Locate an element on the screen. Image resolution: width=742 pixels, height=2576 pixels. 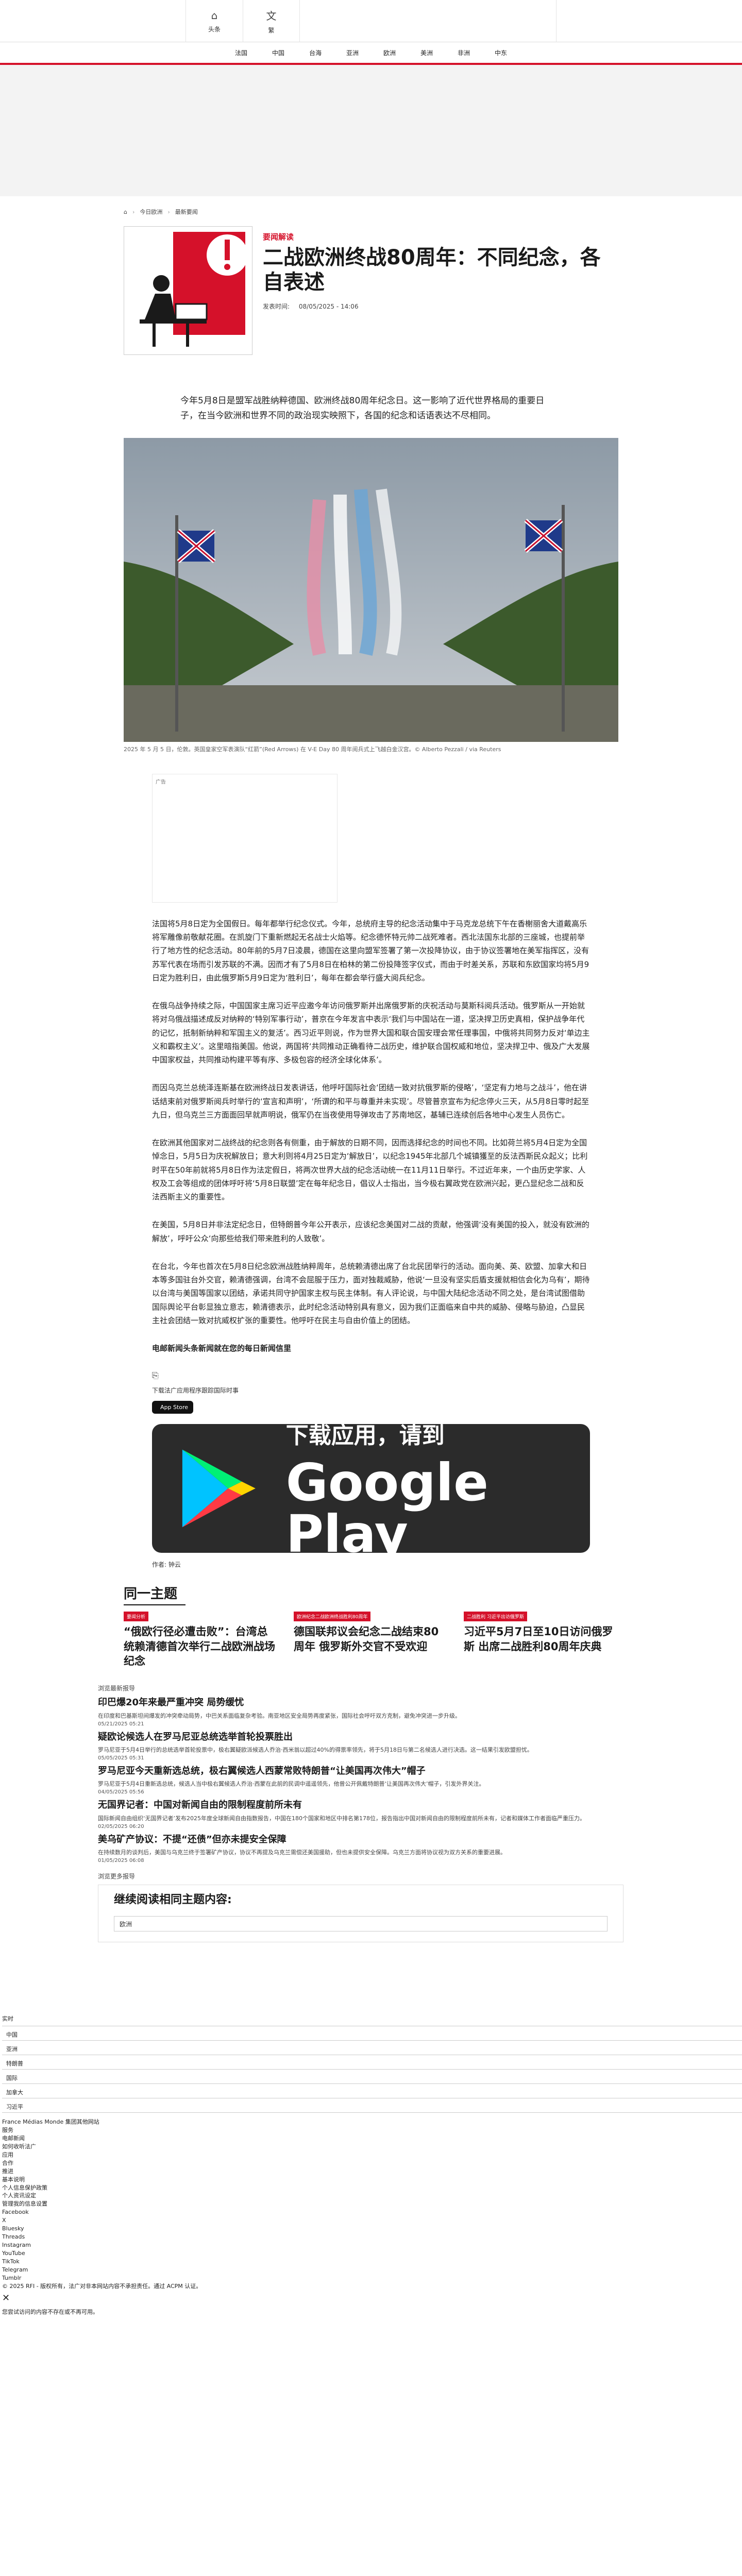
app-store-label: App Store is located at coordinates (174, 1407).